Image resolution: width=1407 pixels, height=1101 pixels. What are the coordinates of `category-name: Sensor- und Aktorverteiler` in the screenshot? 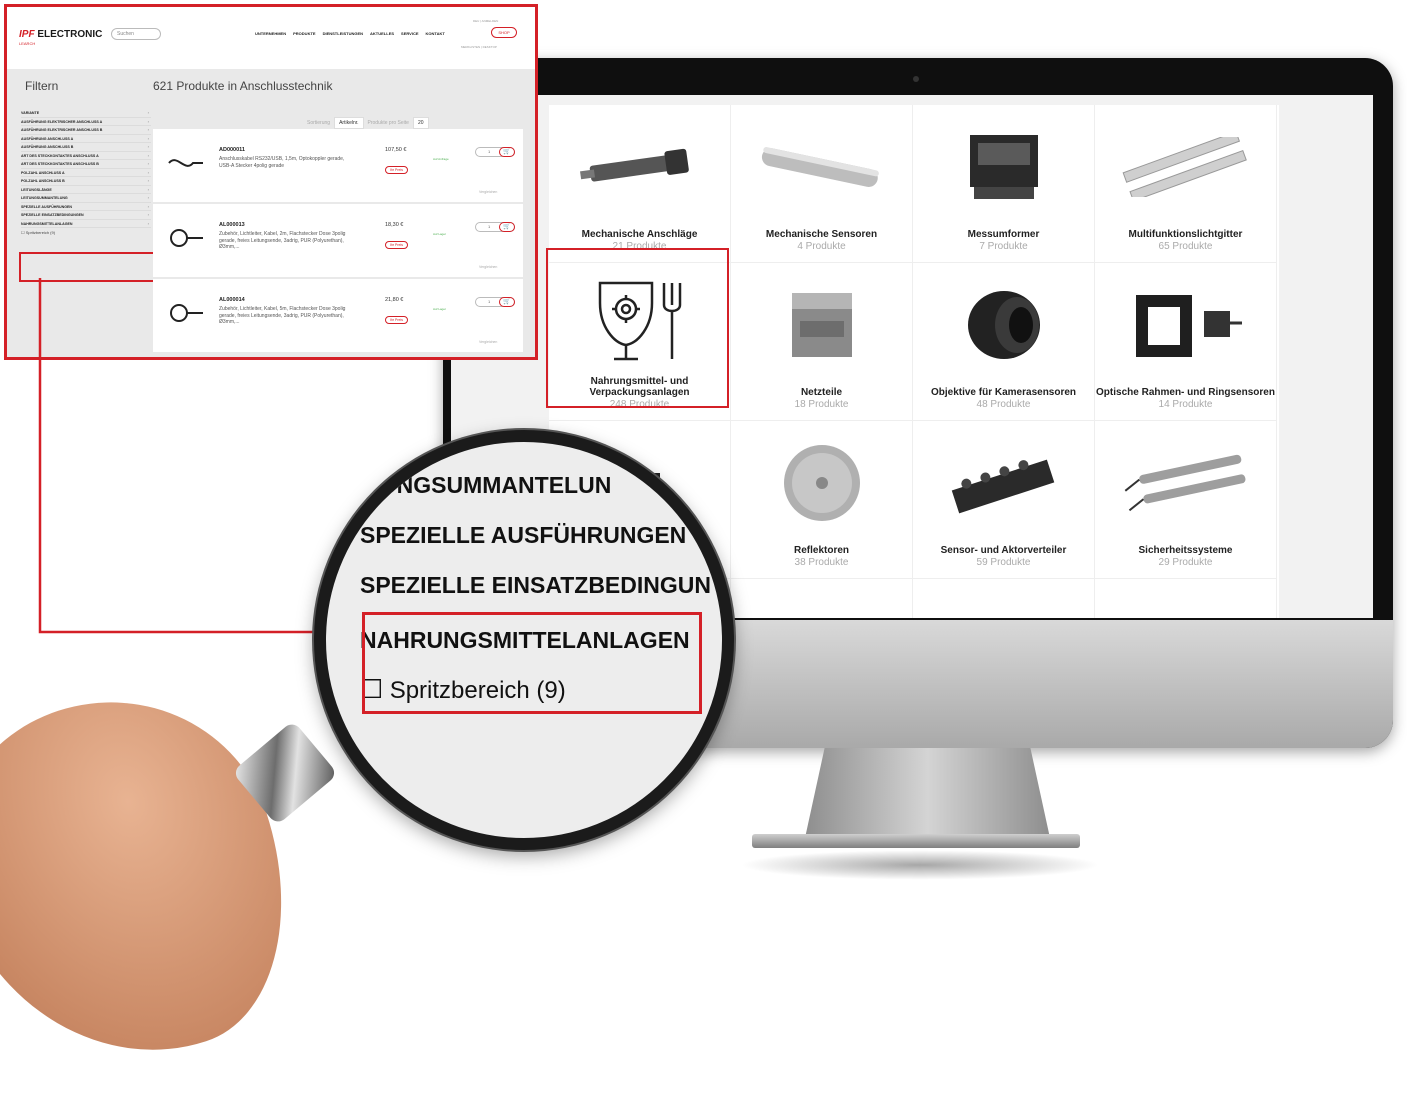 It's located at (1003, 550).